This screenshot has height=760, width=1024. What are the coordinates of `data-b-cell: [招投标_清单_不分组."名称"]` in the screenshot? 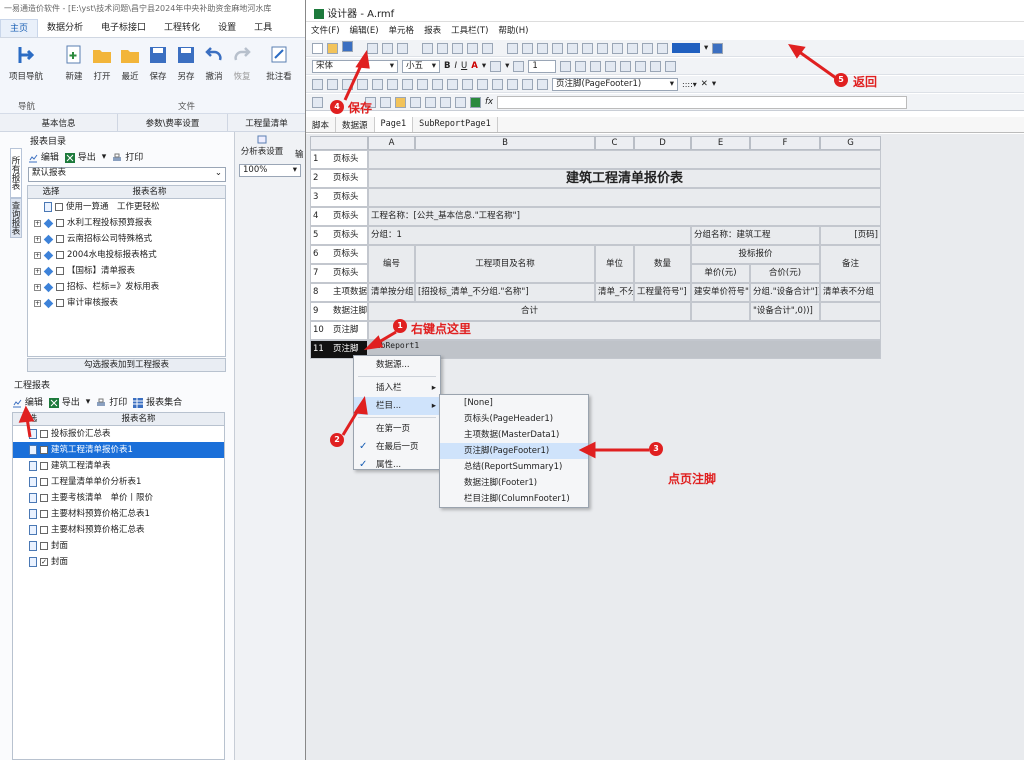 It's located at (505, 292).